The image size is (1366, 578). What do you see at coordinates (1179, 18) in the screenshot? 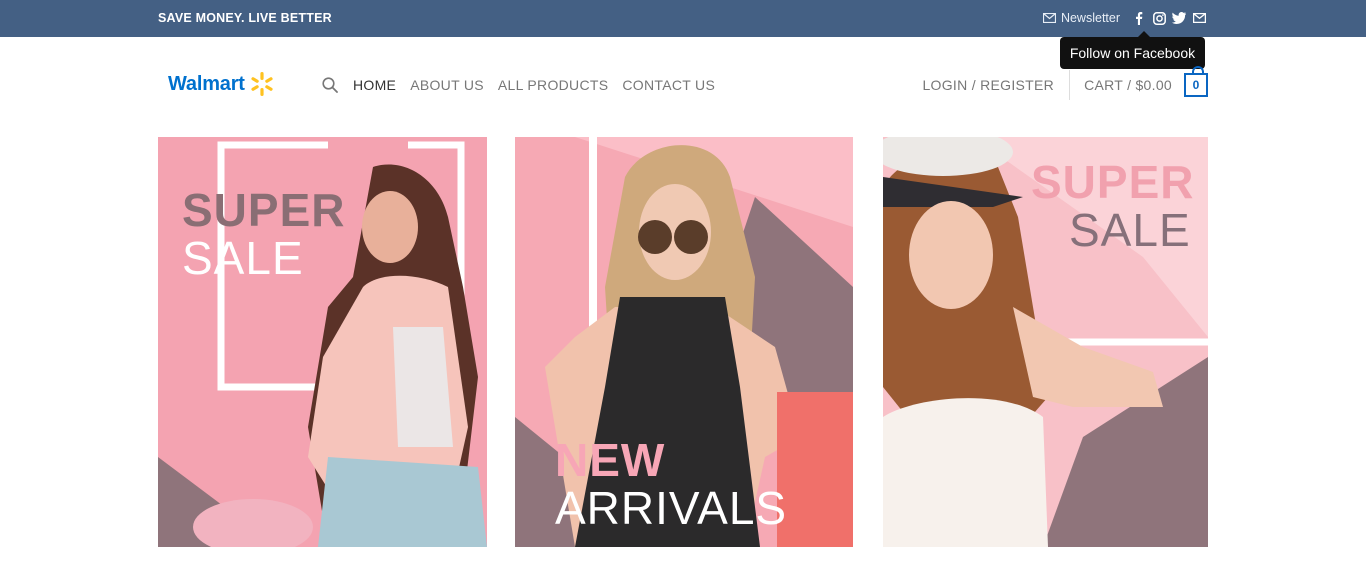
I see `twitter-icon` at bounding box center [1179, 18].